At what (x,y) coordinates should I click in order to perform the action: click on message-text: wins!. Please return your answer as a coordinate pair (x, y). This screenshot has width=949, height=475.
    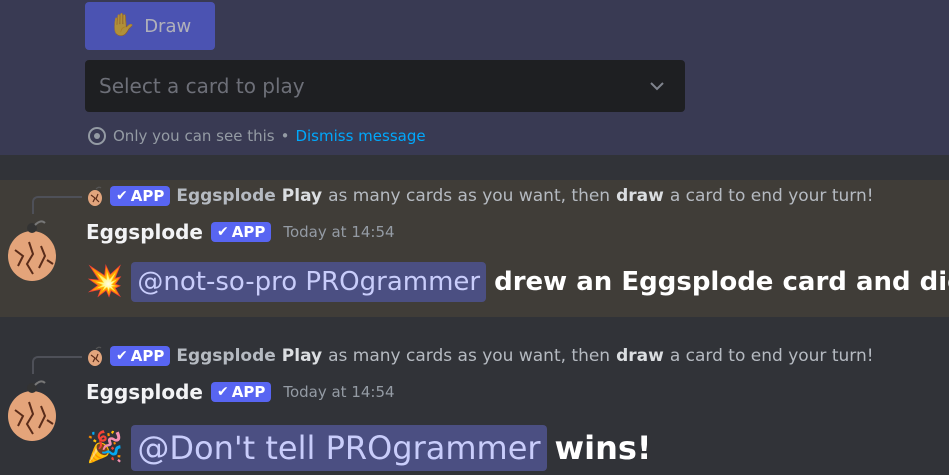
    Looking at the image, I should click on (603, 448).